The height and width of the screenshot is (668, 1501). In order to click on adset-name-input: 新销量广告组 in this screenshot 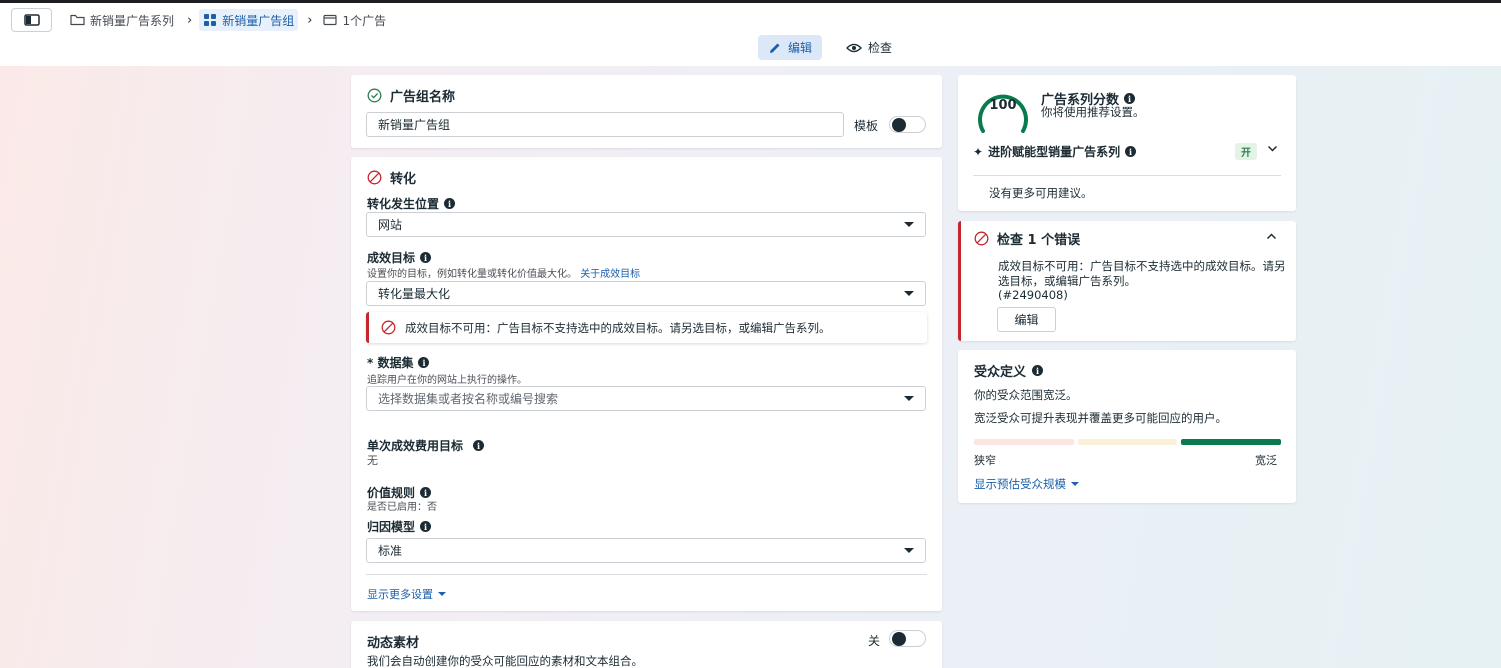, I will do `click(605, 124)`.